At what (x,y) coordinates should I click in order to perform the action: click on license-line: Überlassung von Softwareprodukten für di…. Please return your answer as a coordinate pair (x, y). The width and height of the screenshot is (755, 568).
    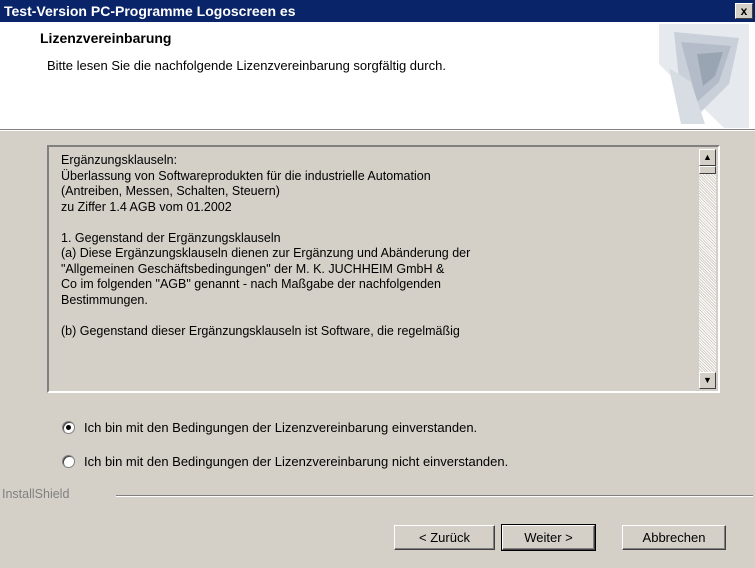
    Looking at the image, I should click on (246, 175).